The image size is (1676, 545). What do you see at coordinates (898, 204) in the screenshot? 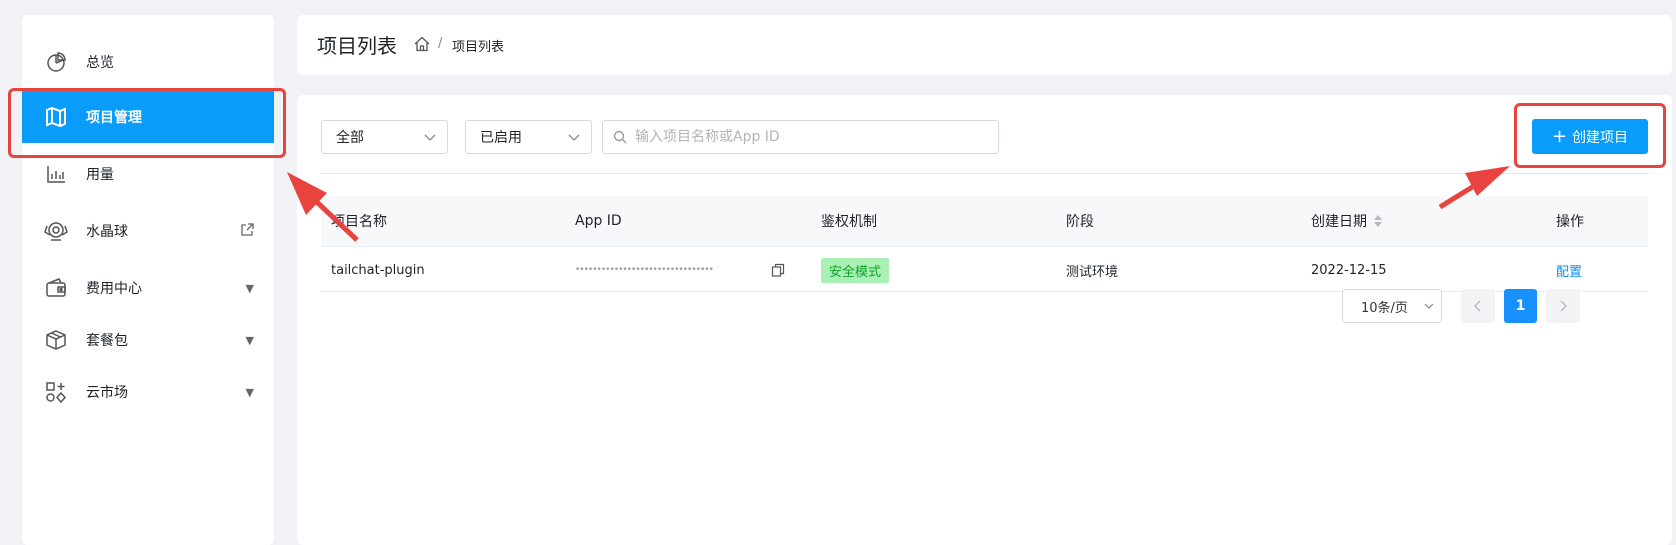
I see `annotation-arrows` at bounding box center [898, 204].